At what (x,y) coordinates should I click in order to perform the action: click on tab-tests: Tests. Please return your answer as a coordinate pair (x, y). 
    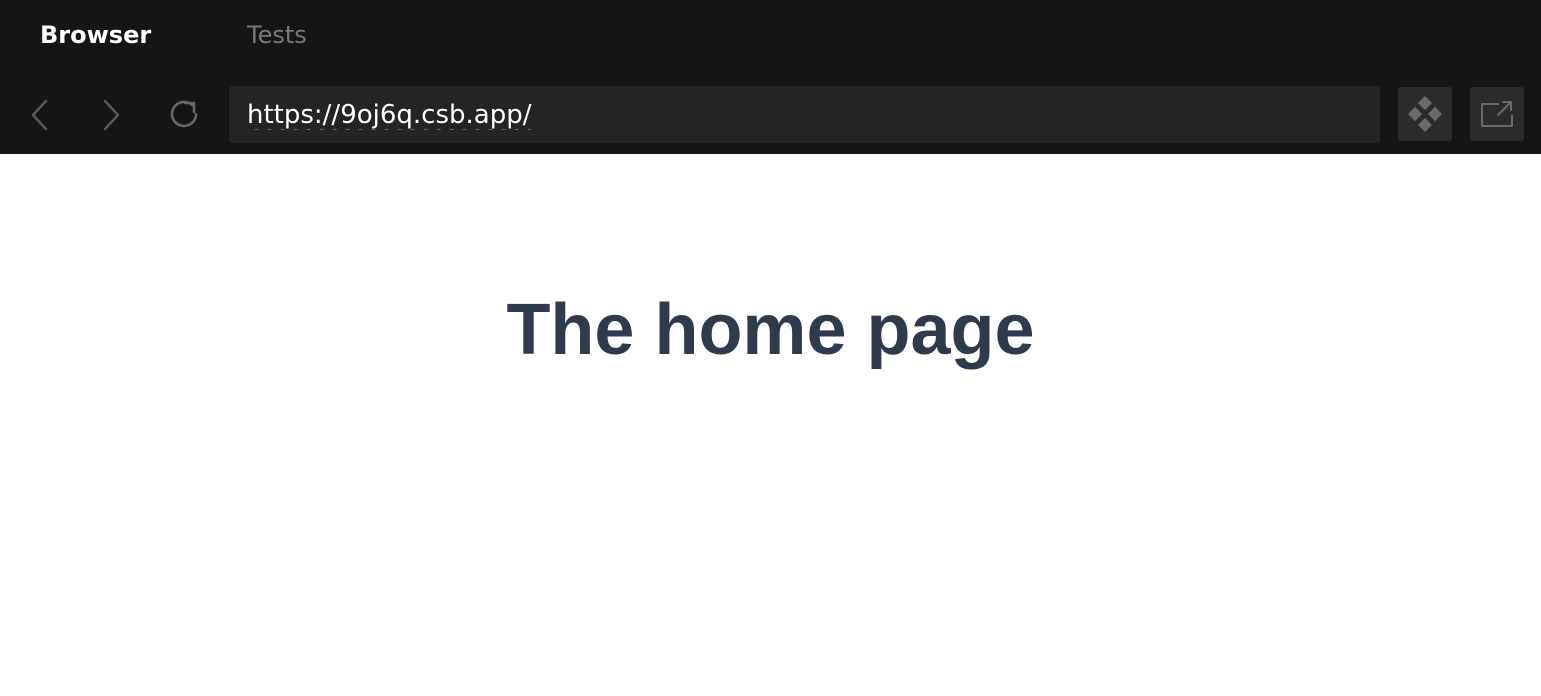
    Looking at the image, I should click on (277, 35).